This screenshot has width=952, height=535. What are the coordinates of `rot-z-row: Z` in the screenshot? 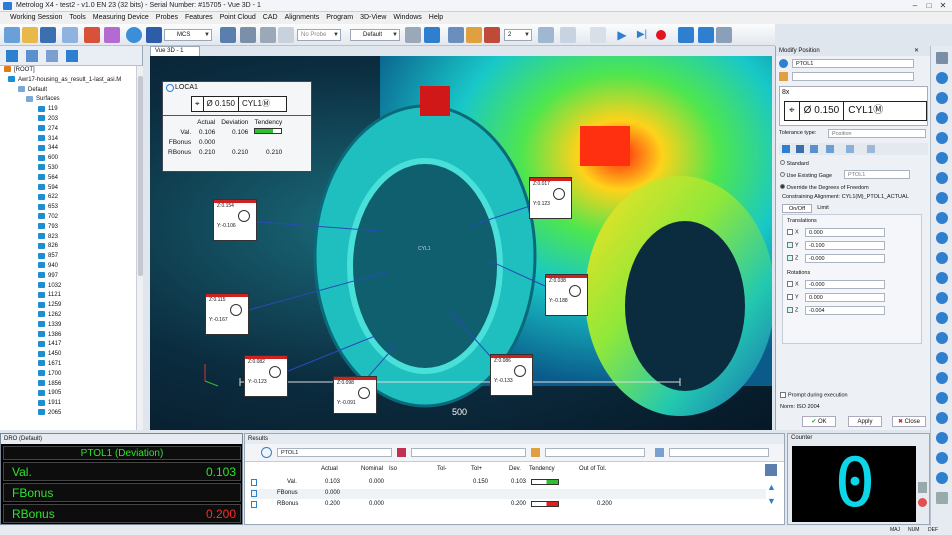 It's located at (792, 310).